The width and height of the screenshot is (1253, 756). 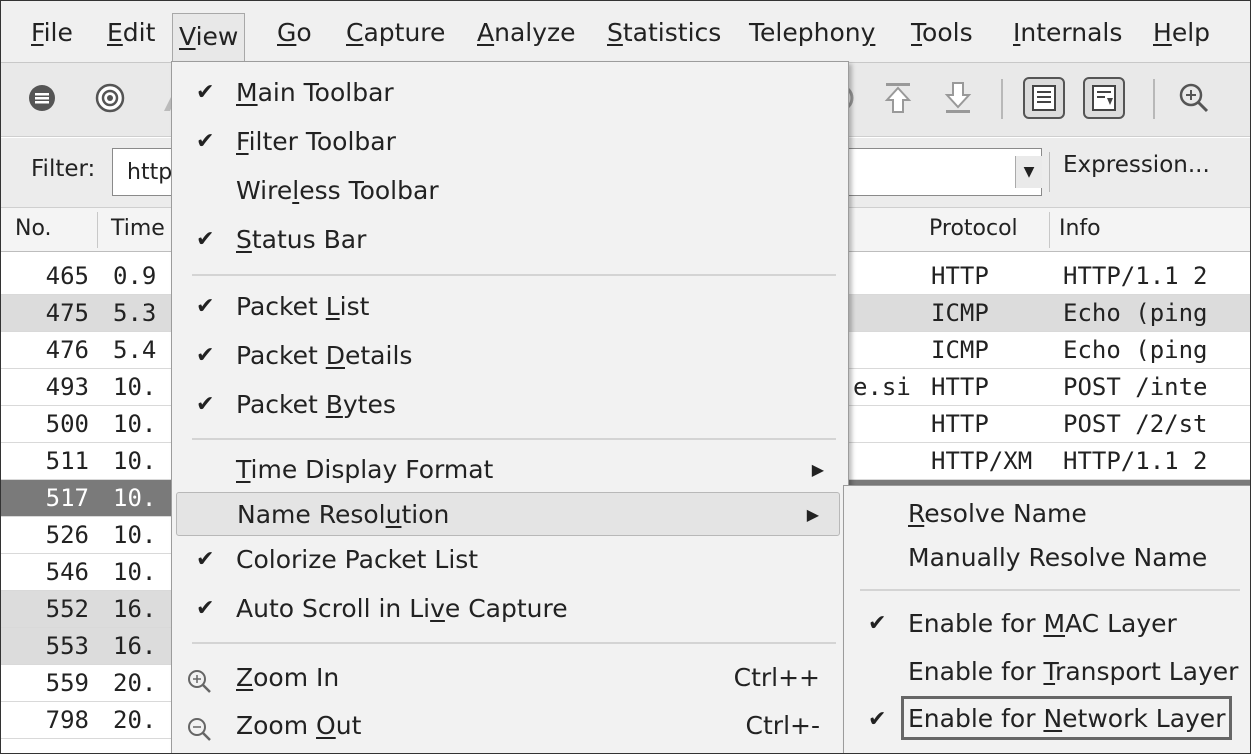 What do you see at coordinates (1028, 172) in the screenshot?
I see `filter-dropdown-icon: ▼` at bounding box center [1028, 172].